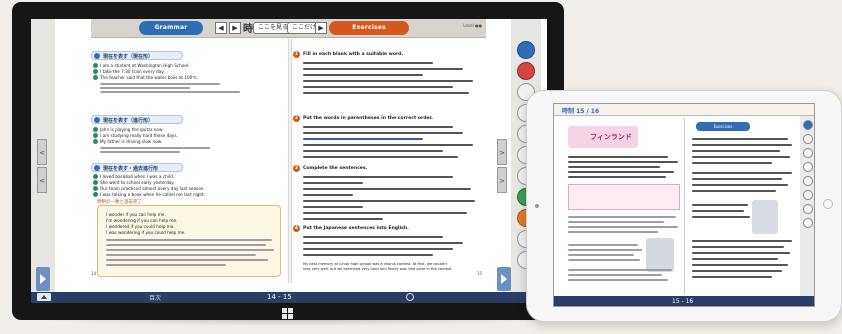  What do you see at coordinates (137, 119) in the screenshot?
I see `section-progressive: 現在を表す（進行形）` at bounding box center [137, 119].